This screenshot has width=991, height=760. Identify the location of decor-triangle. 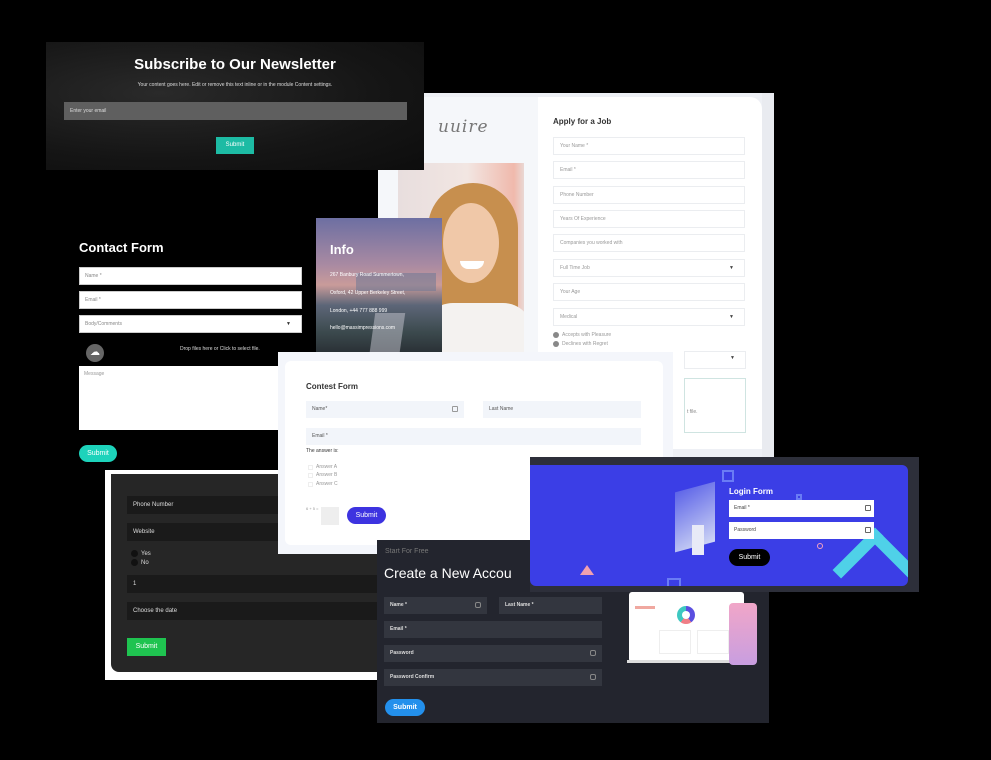
(587, 570).